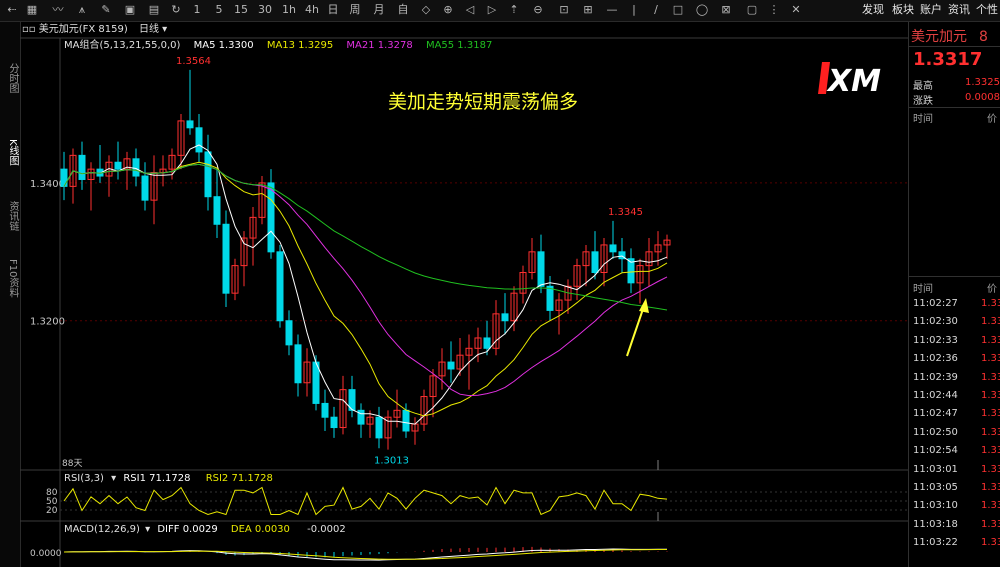  What do you see at coordinates (982, 82) in the screenshot?
I see `high-value: 1.3325` at bounding box center [982, 82].